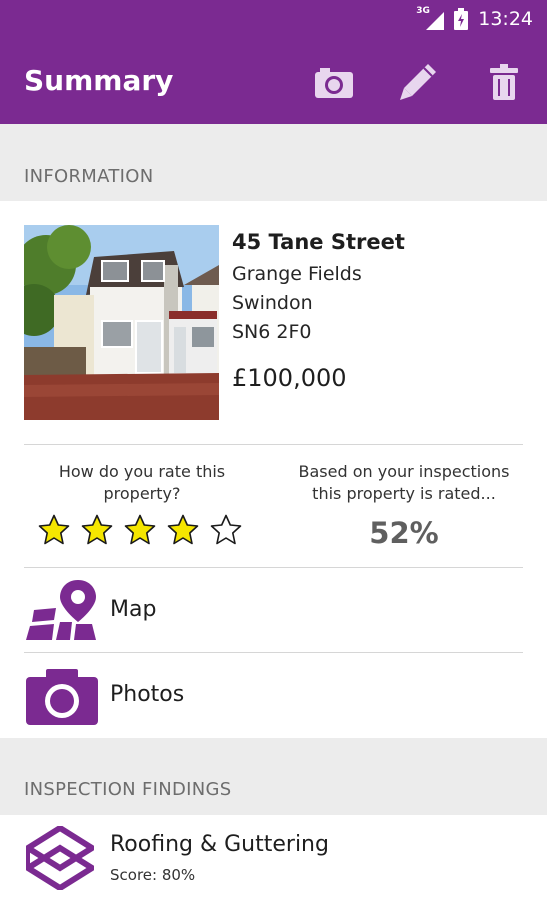  What do you see at coordinates (142, 482) in the screenshot?
I see `user-rating-question: How do you rate this property?` at bounding box center [142, 482].